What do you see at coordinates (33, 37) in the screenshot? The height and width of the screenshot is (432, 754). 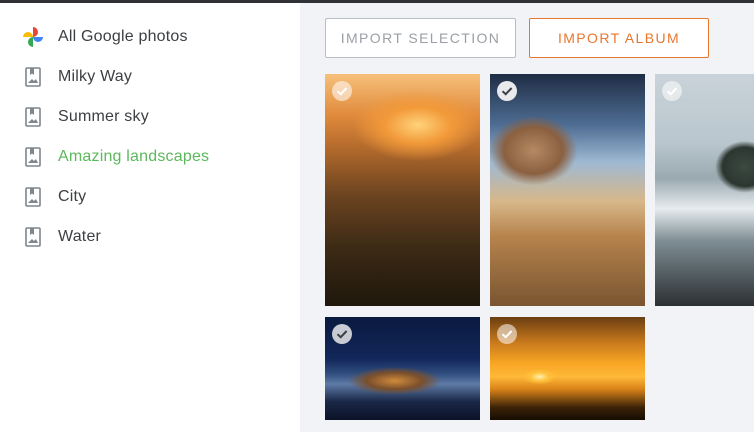 I see `google-photos-icon` at bounding box center [33, 37].